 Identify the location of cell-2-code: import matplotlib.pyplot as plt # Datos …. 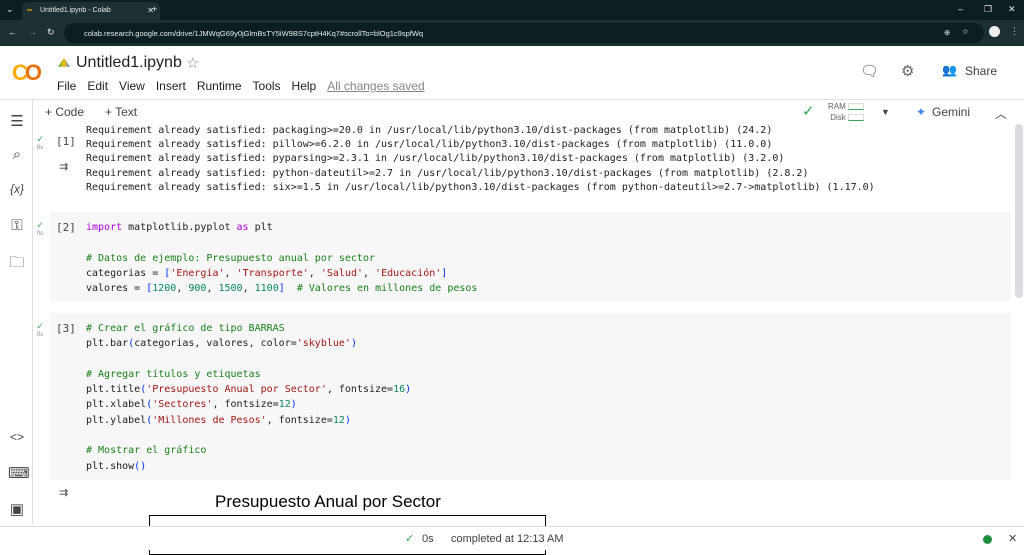
(281, 258).